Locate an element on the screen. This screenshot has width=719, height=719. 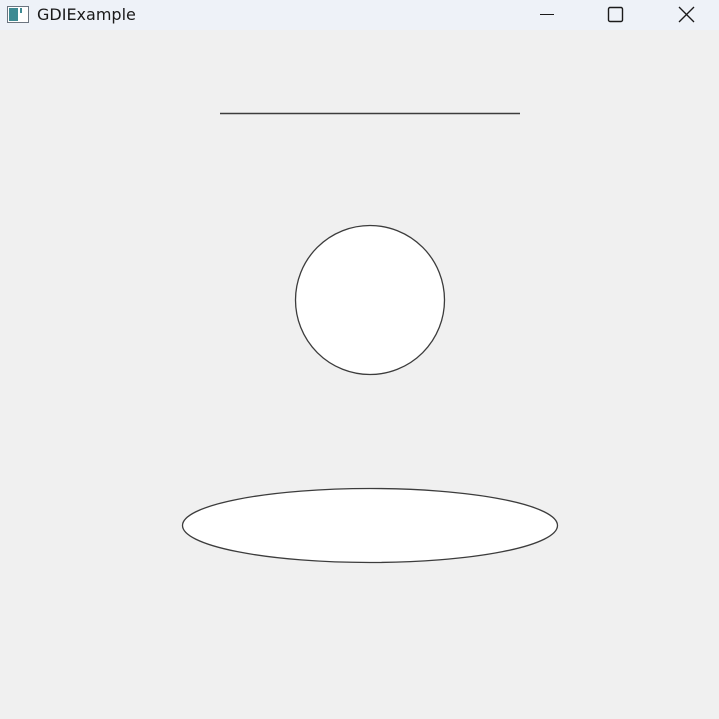
close-icon is located at coordinates (686, 15).